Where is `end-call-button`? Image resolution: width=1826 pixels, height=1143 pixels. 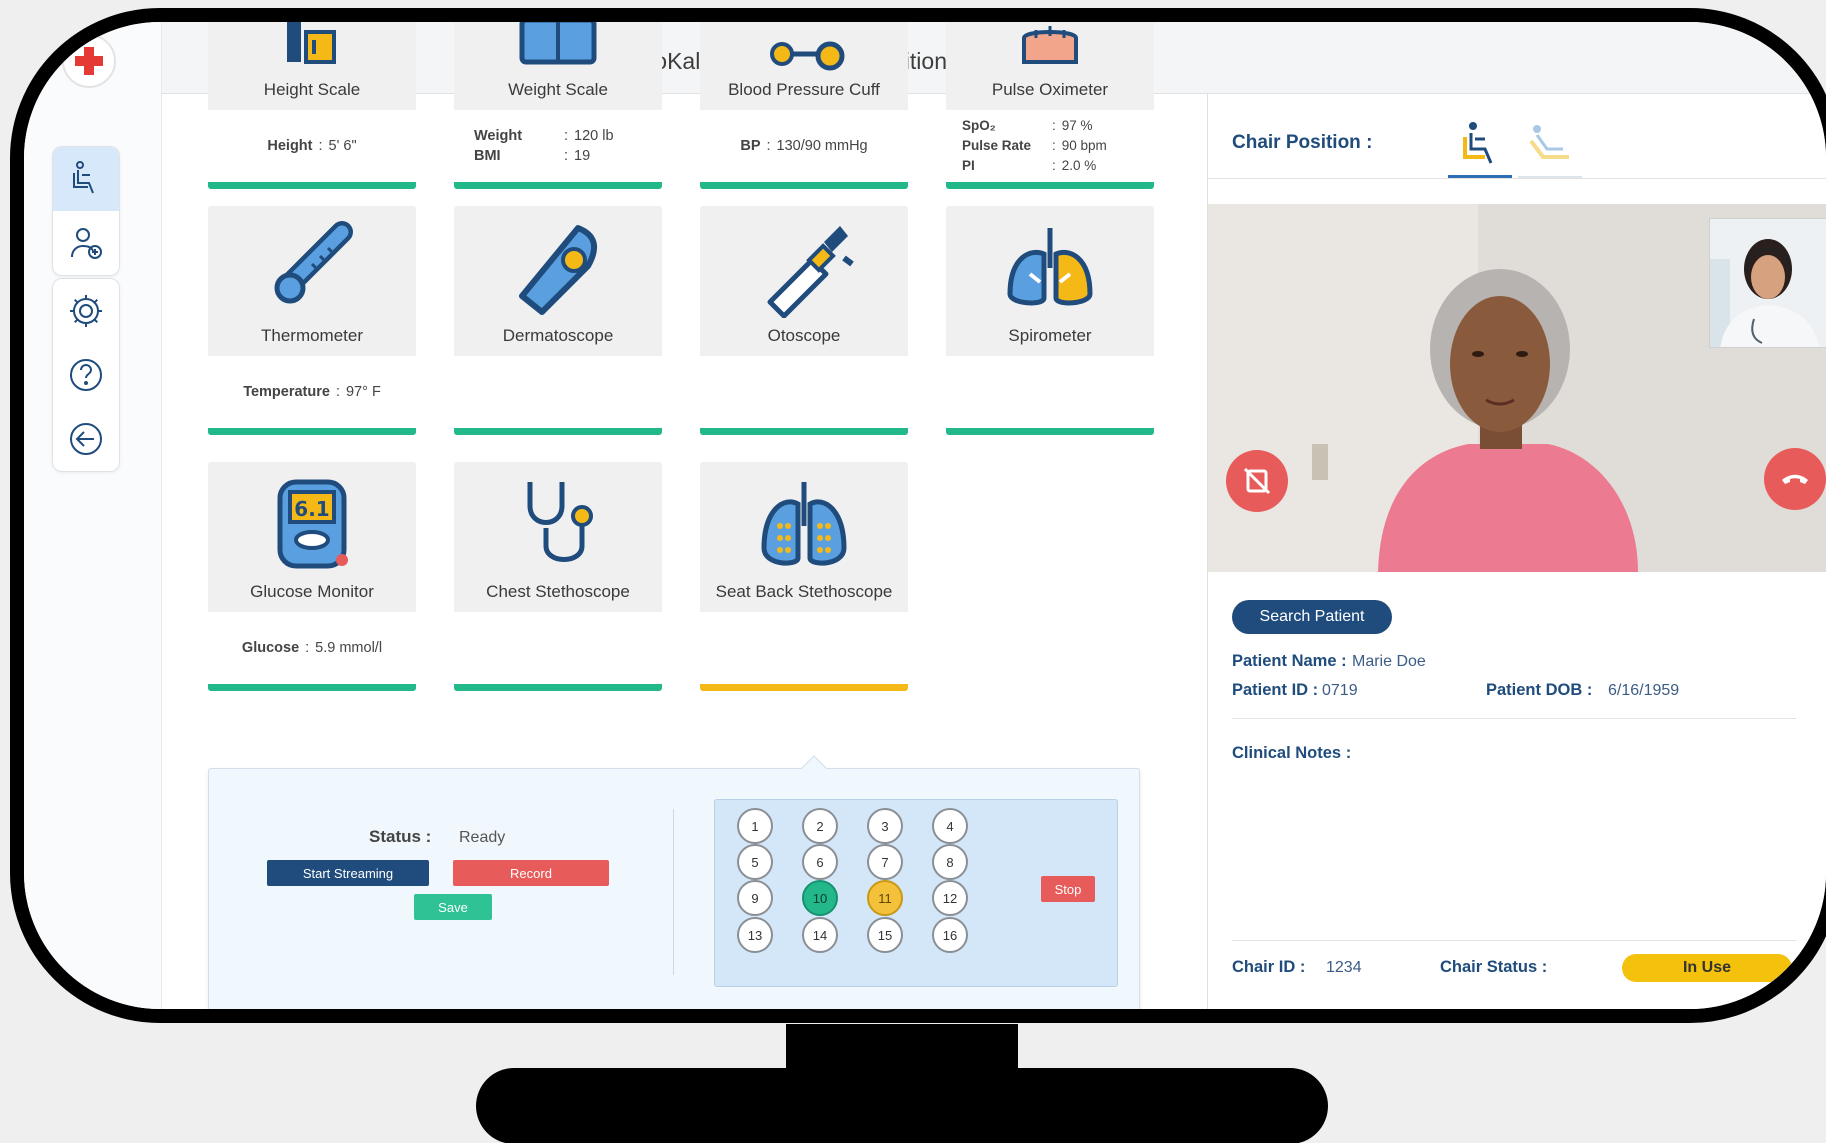 end-call-button is located at coordinates (1795, 479).